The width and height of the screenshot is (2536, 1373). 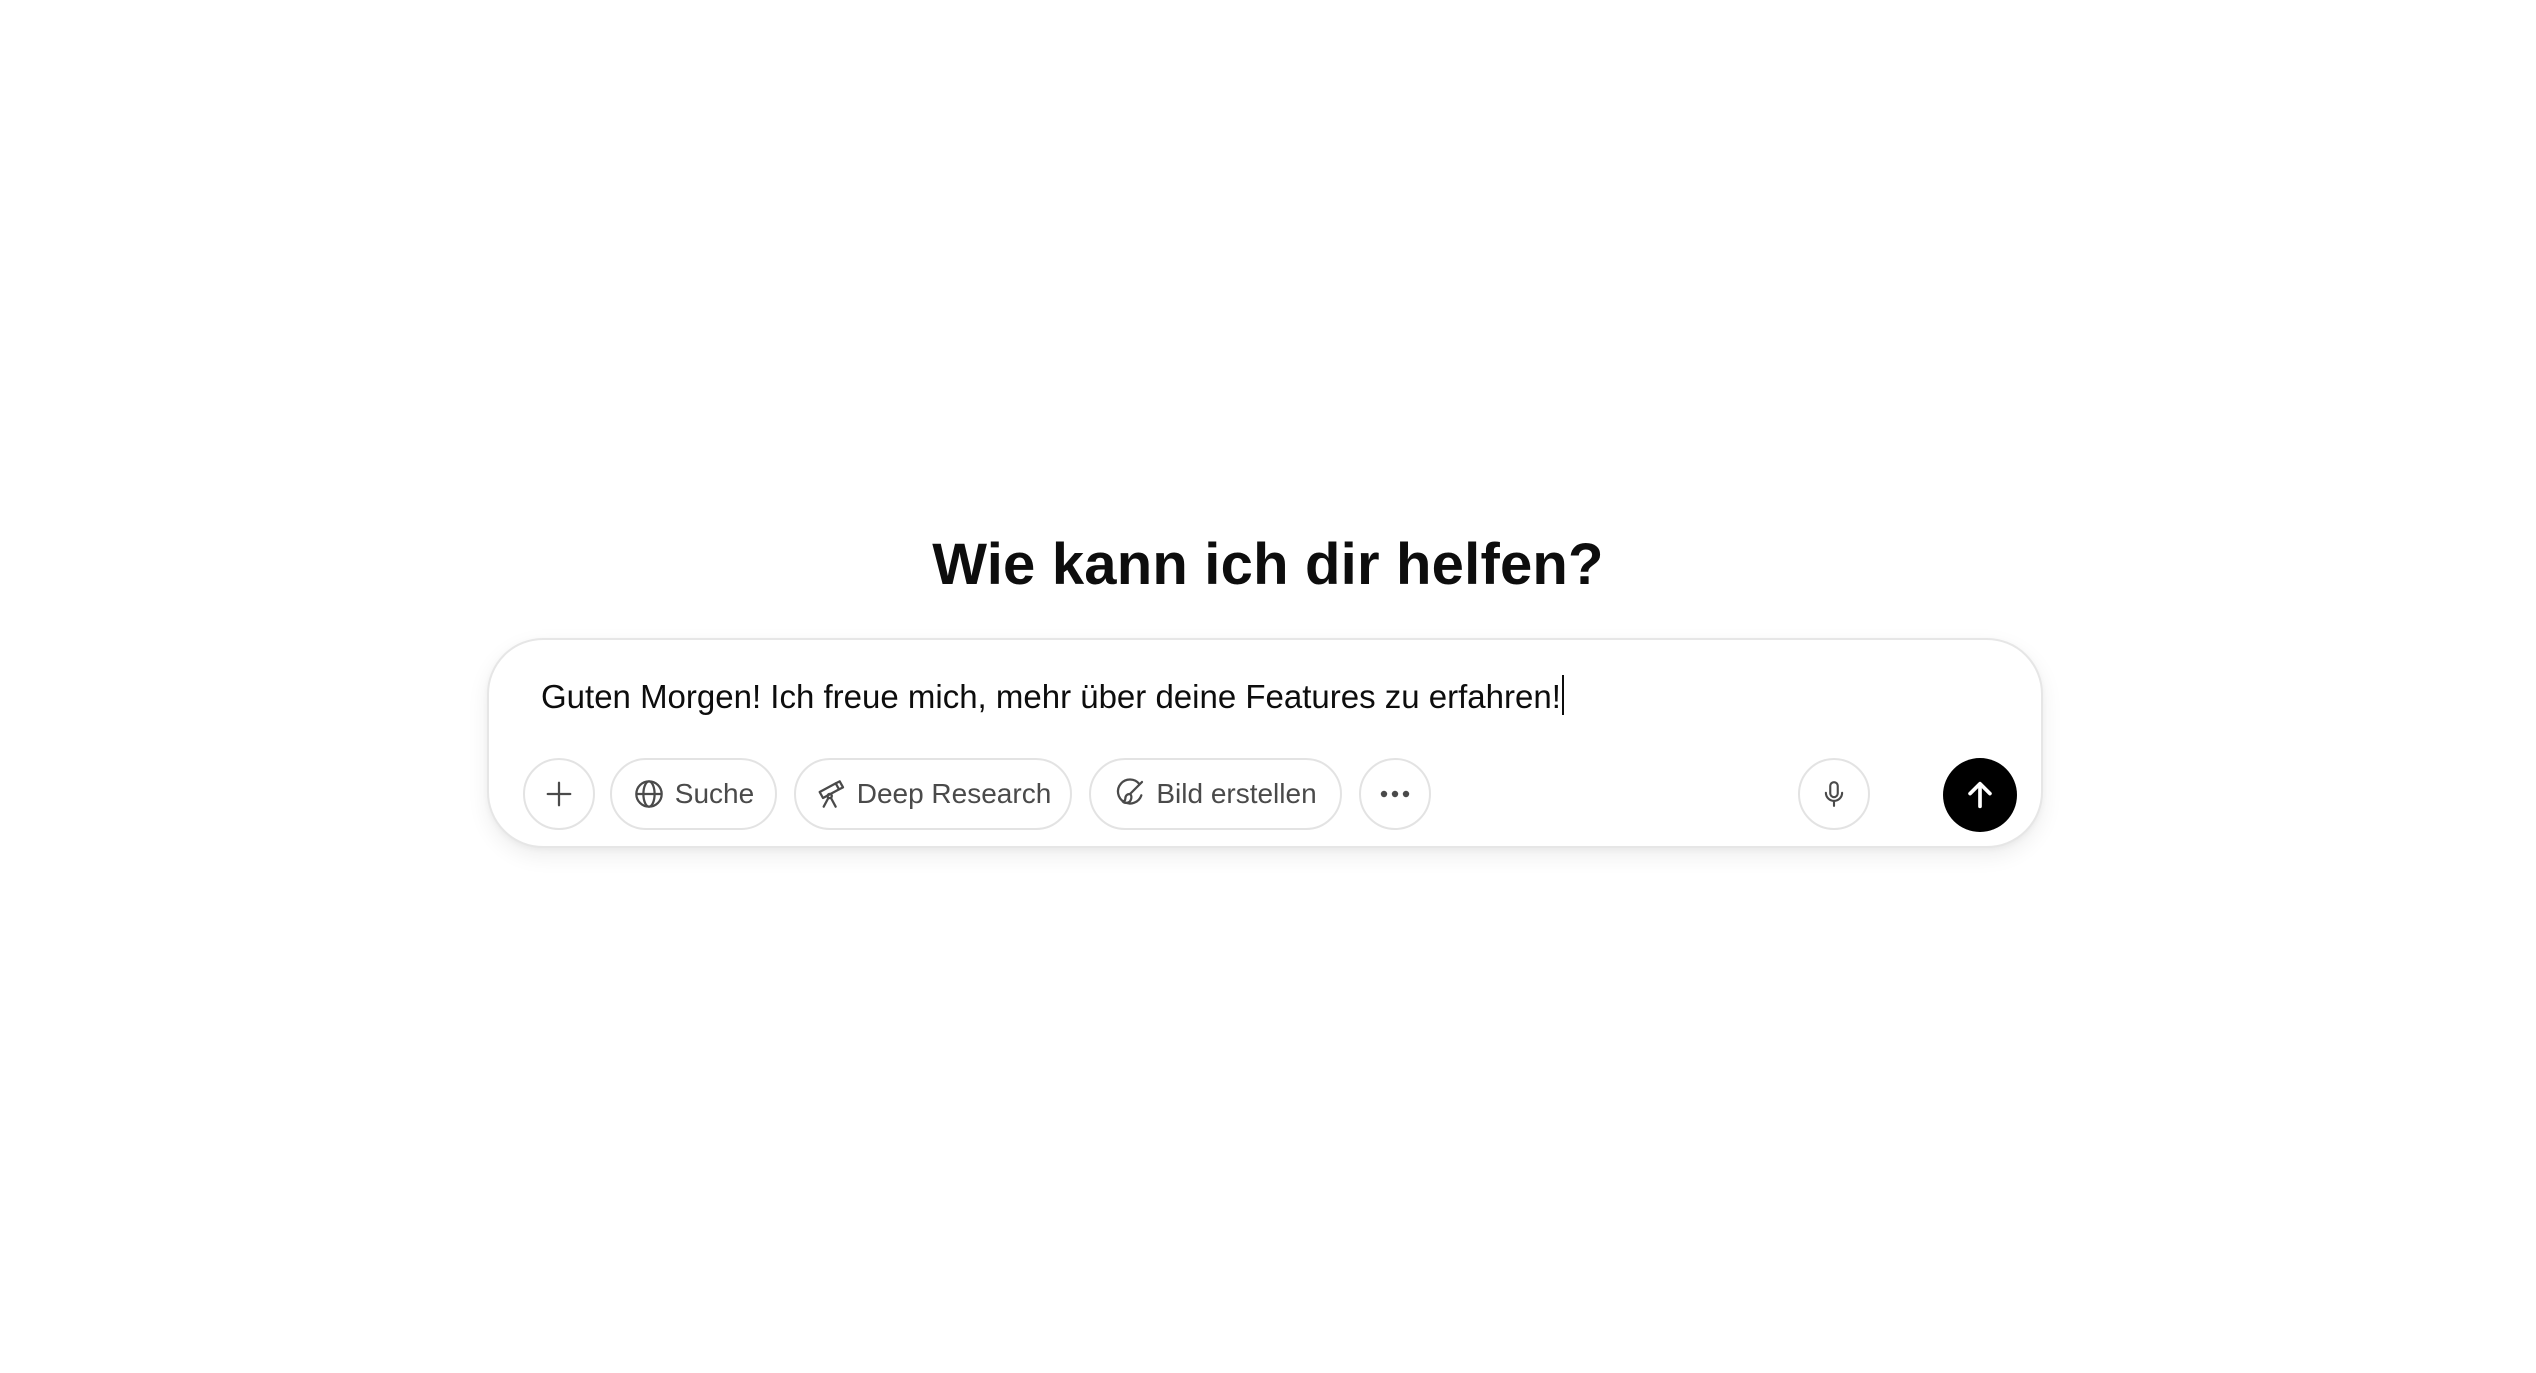 I want to click on create-image-button: Bild erstellen, so click(x=1215, y=794).